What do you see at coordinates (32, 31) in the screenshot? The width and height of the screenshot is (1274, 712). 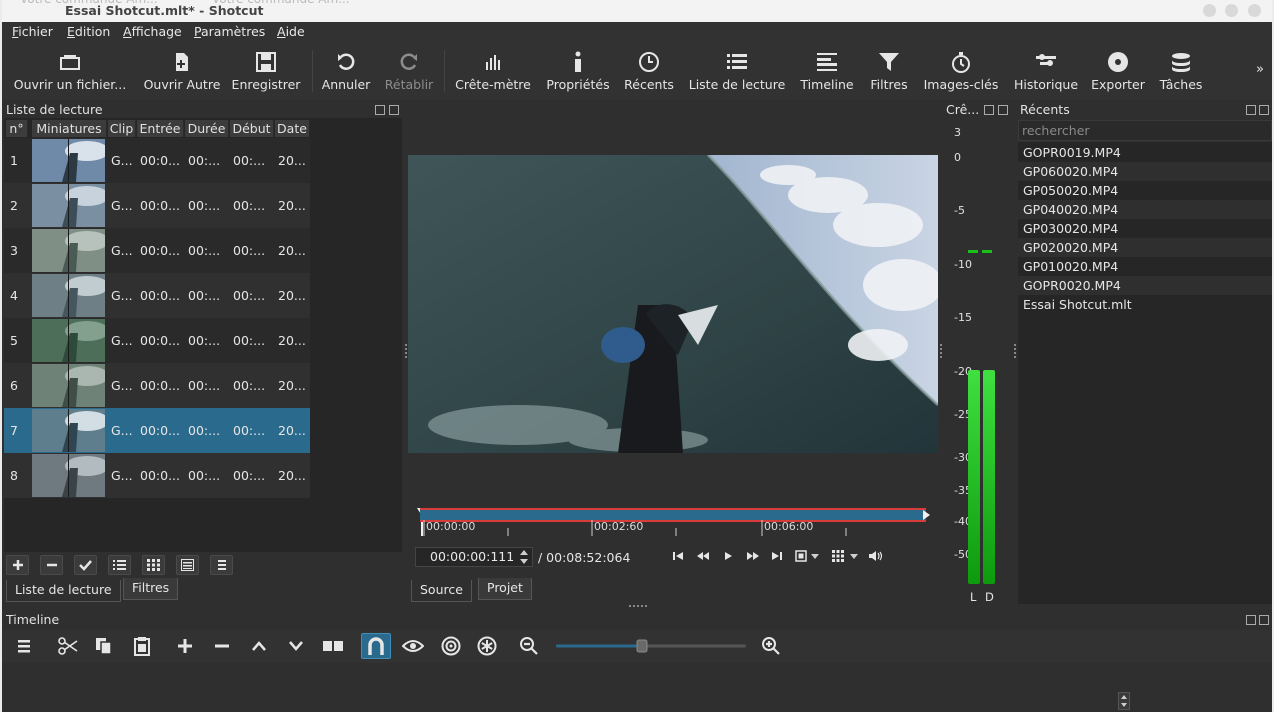 I see `menu-fichier: Fichier` at bounding box center [32, 31].